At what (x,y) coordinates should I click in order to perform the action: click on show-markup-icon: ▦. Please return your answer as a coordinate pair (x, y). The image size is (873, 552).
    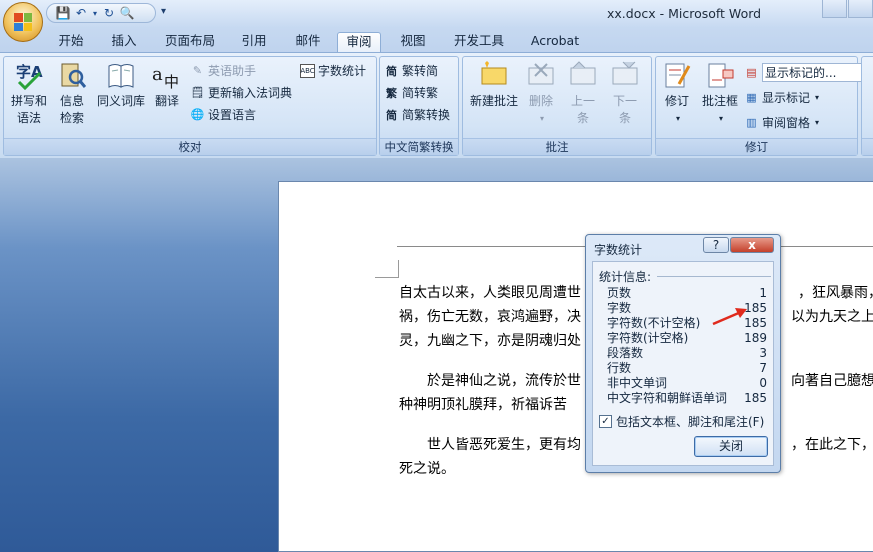
    Looking at the image, I should click on (751, 97).